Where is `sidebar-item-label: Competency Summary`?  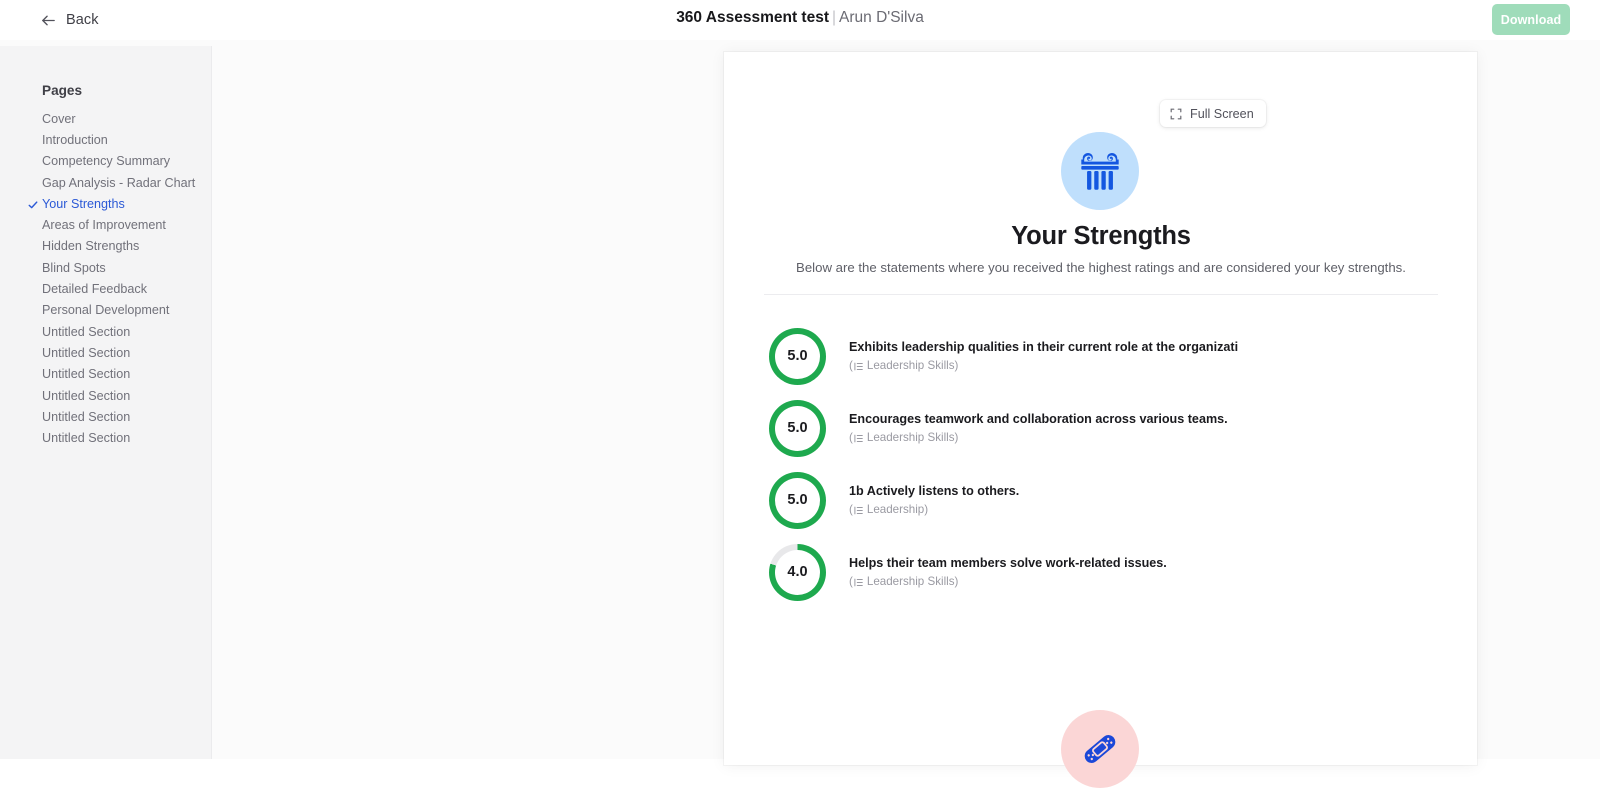
sidebar-item-label: Competency Summary is located at coordinates (106, 161).